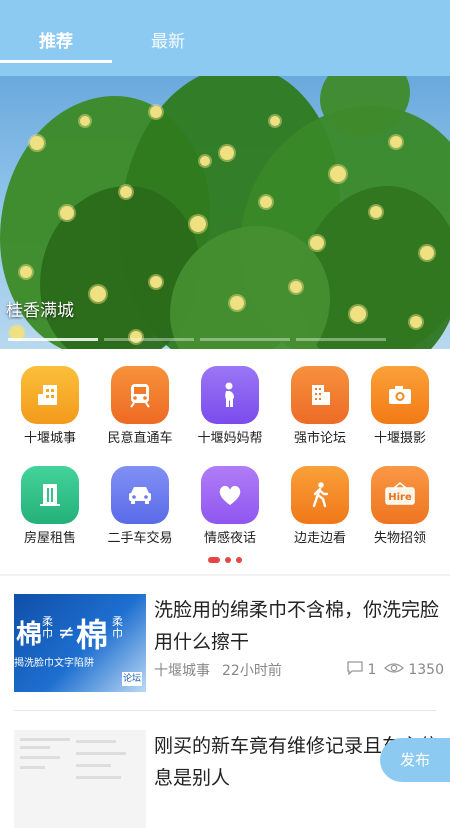  I want to click on category-label: 十堰妈妈帮, so click(230, 438).